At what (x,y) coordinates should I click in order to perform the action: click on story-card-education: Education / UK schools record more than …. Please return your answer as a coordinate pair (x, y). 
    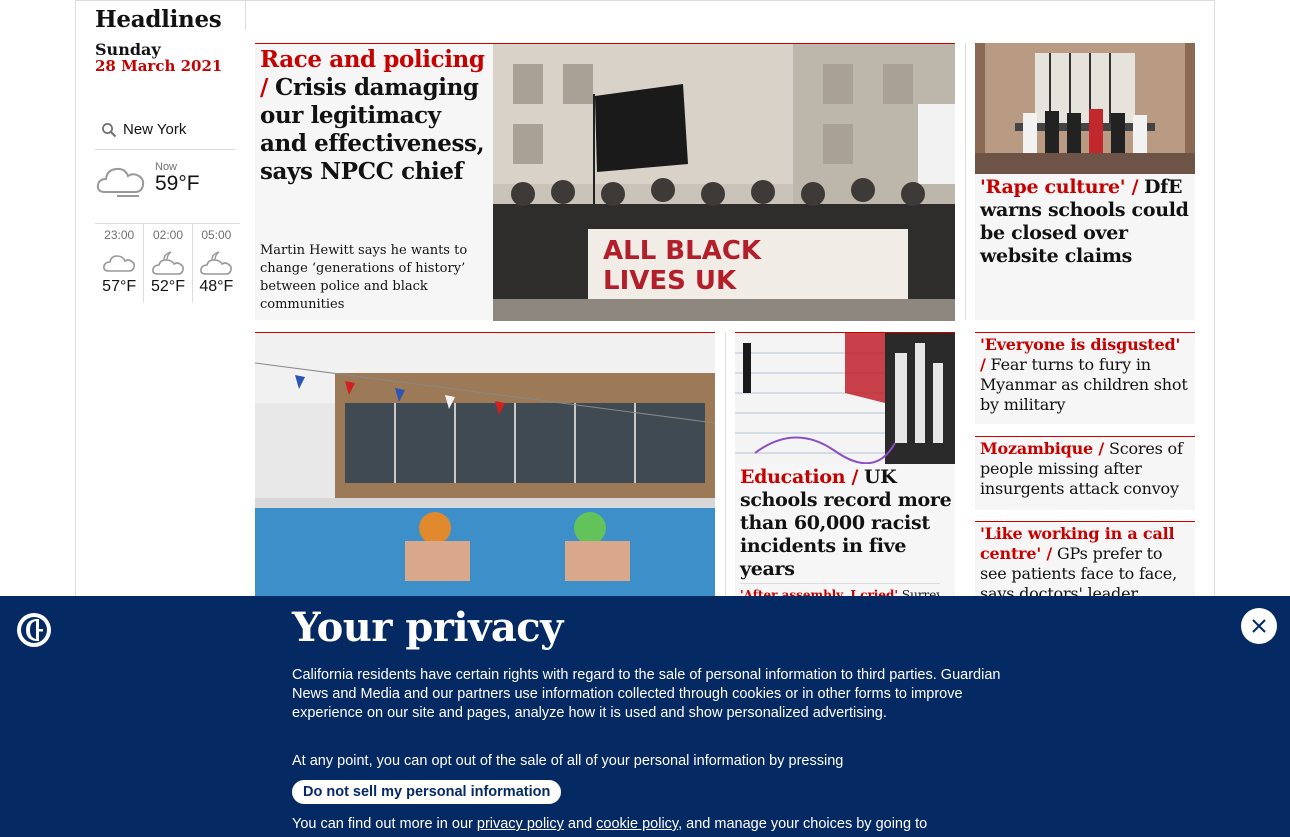
    Looking at the image, I should click on (845, 467).